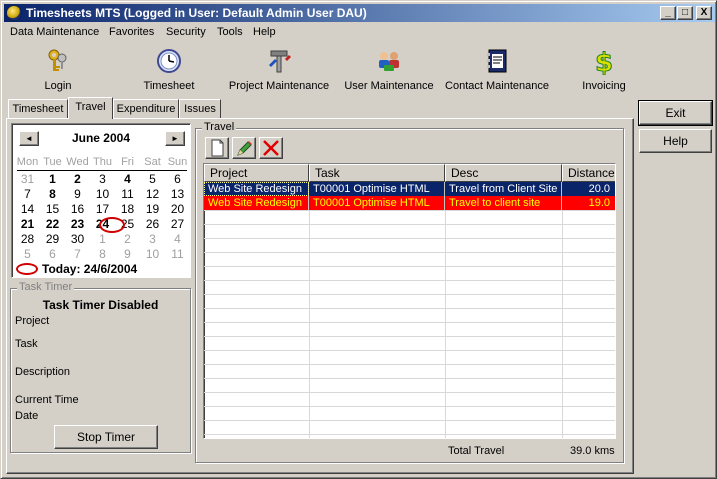 The width and height of the screenshot is (717, 479). I want to click on calendar-day: 29, so click(52, 239).